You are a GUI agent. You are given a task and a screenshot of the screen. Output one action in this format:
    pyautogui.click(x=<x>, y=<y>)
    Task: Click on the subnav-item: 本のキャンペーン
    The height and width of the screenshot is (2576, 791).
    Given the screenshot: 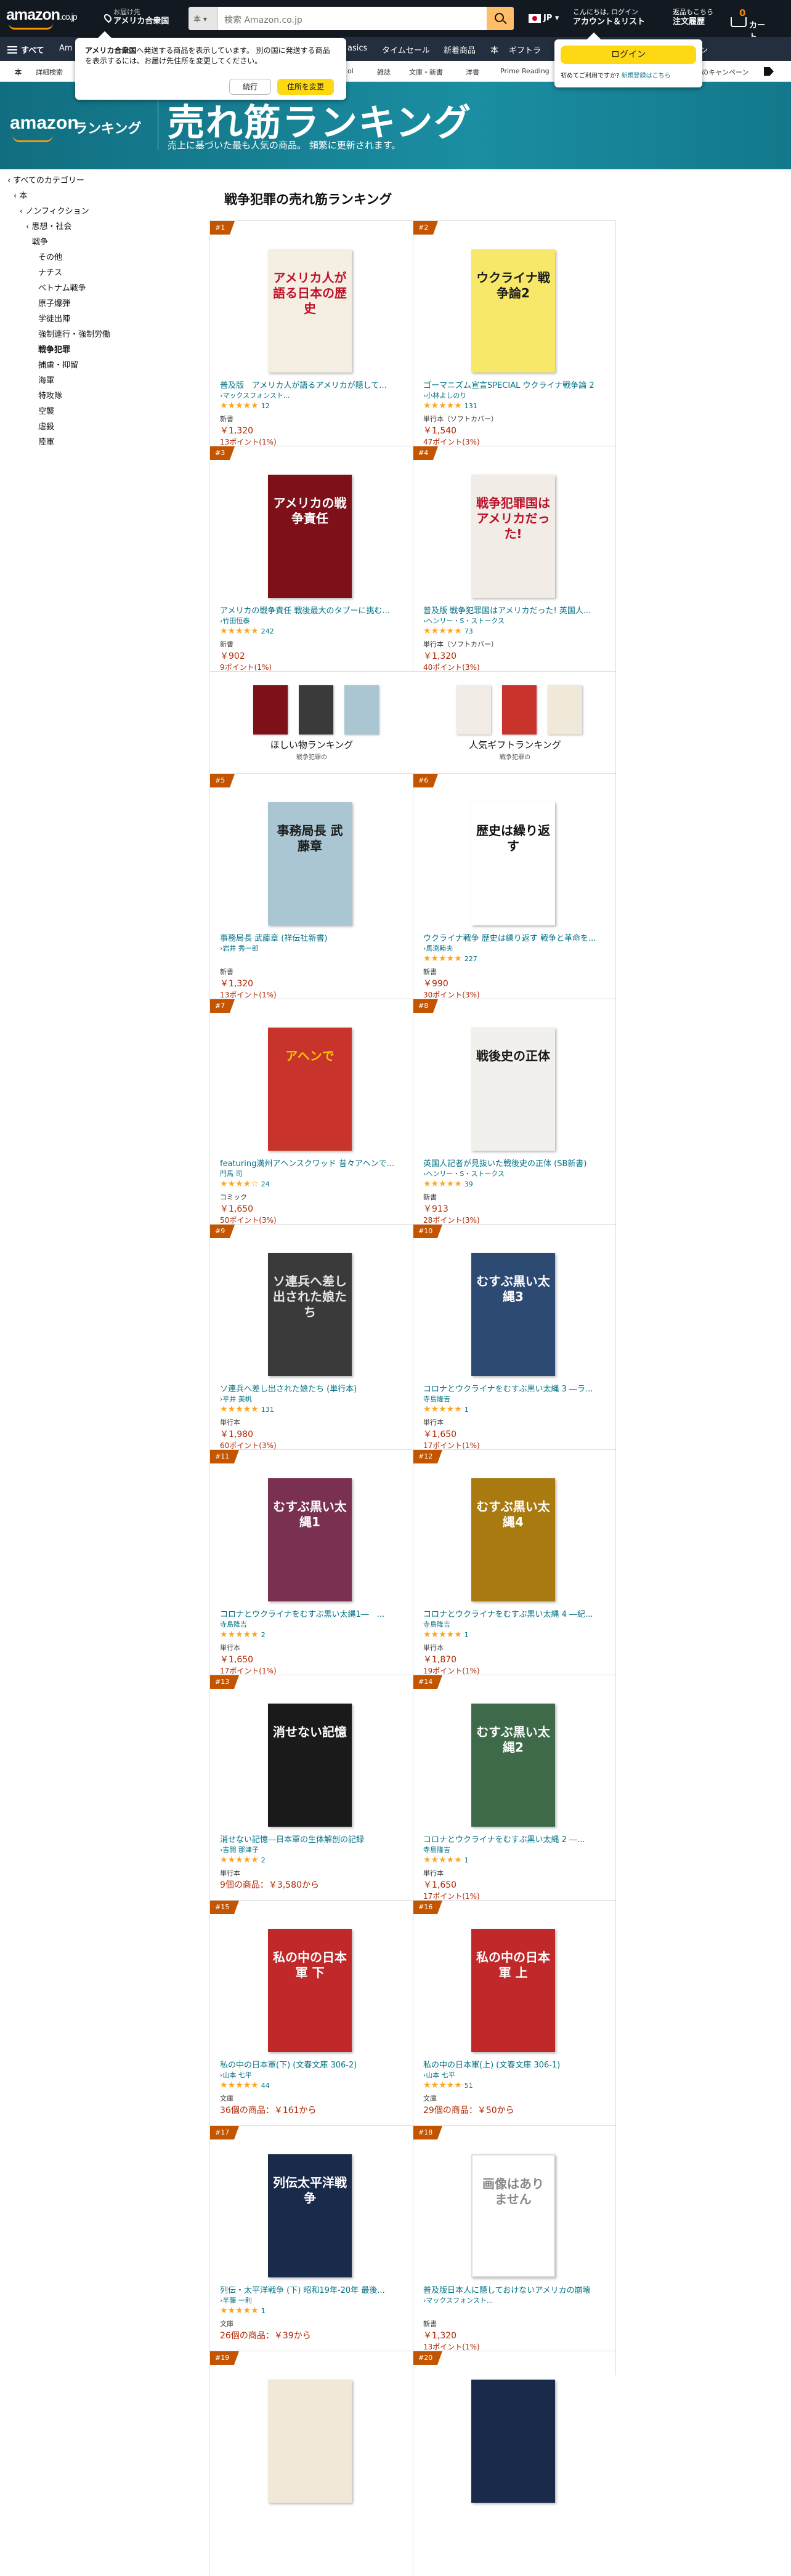 What is the action you would take?
    pyautogui.click(x=721, y=72)
    